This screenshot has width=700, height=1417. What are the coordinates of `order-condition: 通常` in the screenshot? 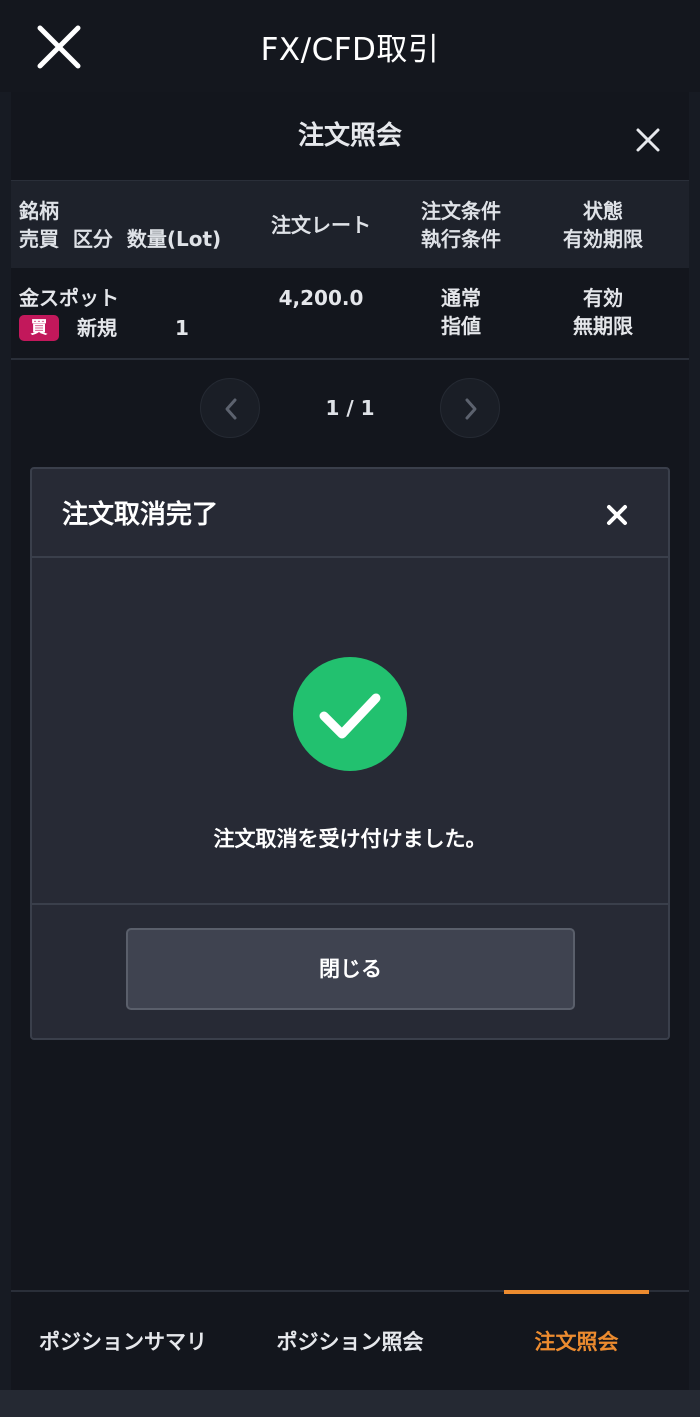 It's located at (461, 298).